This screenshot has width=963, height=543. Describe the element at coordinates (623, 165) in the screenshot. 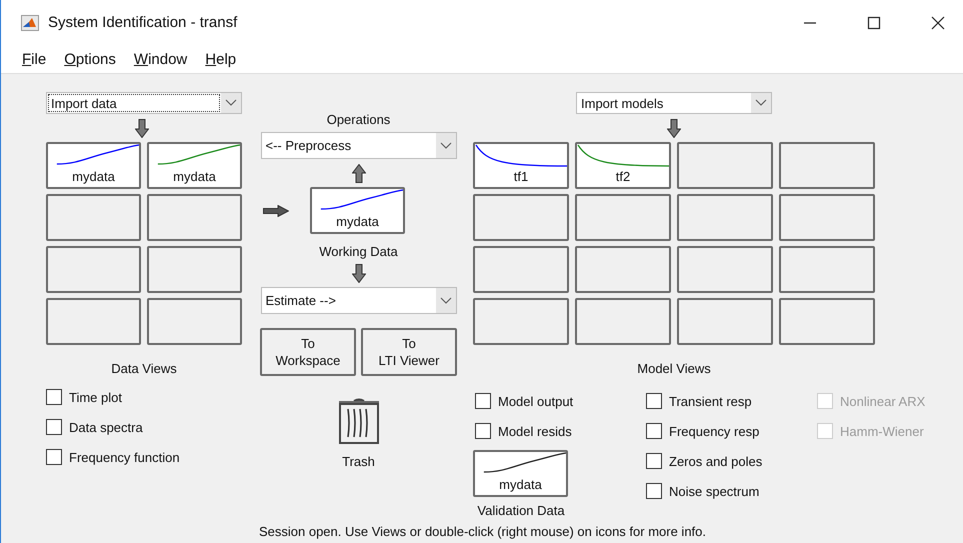

I see `model-tile: tf2` at that location.